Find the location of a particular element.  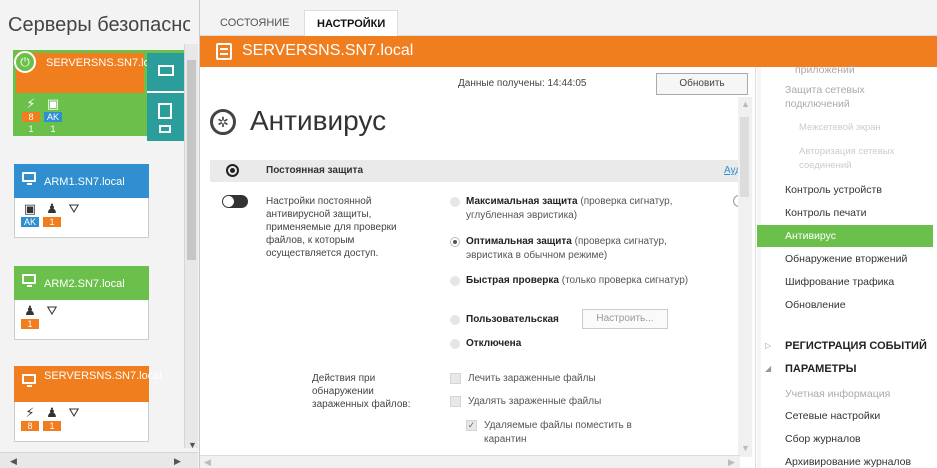

server-title: SERVERSNS.SN7.local is located at coordinates (328, 50).